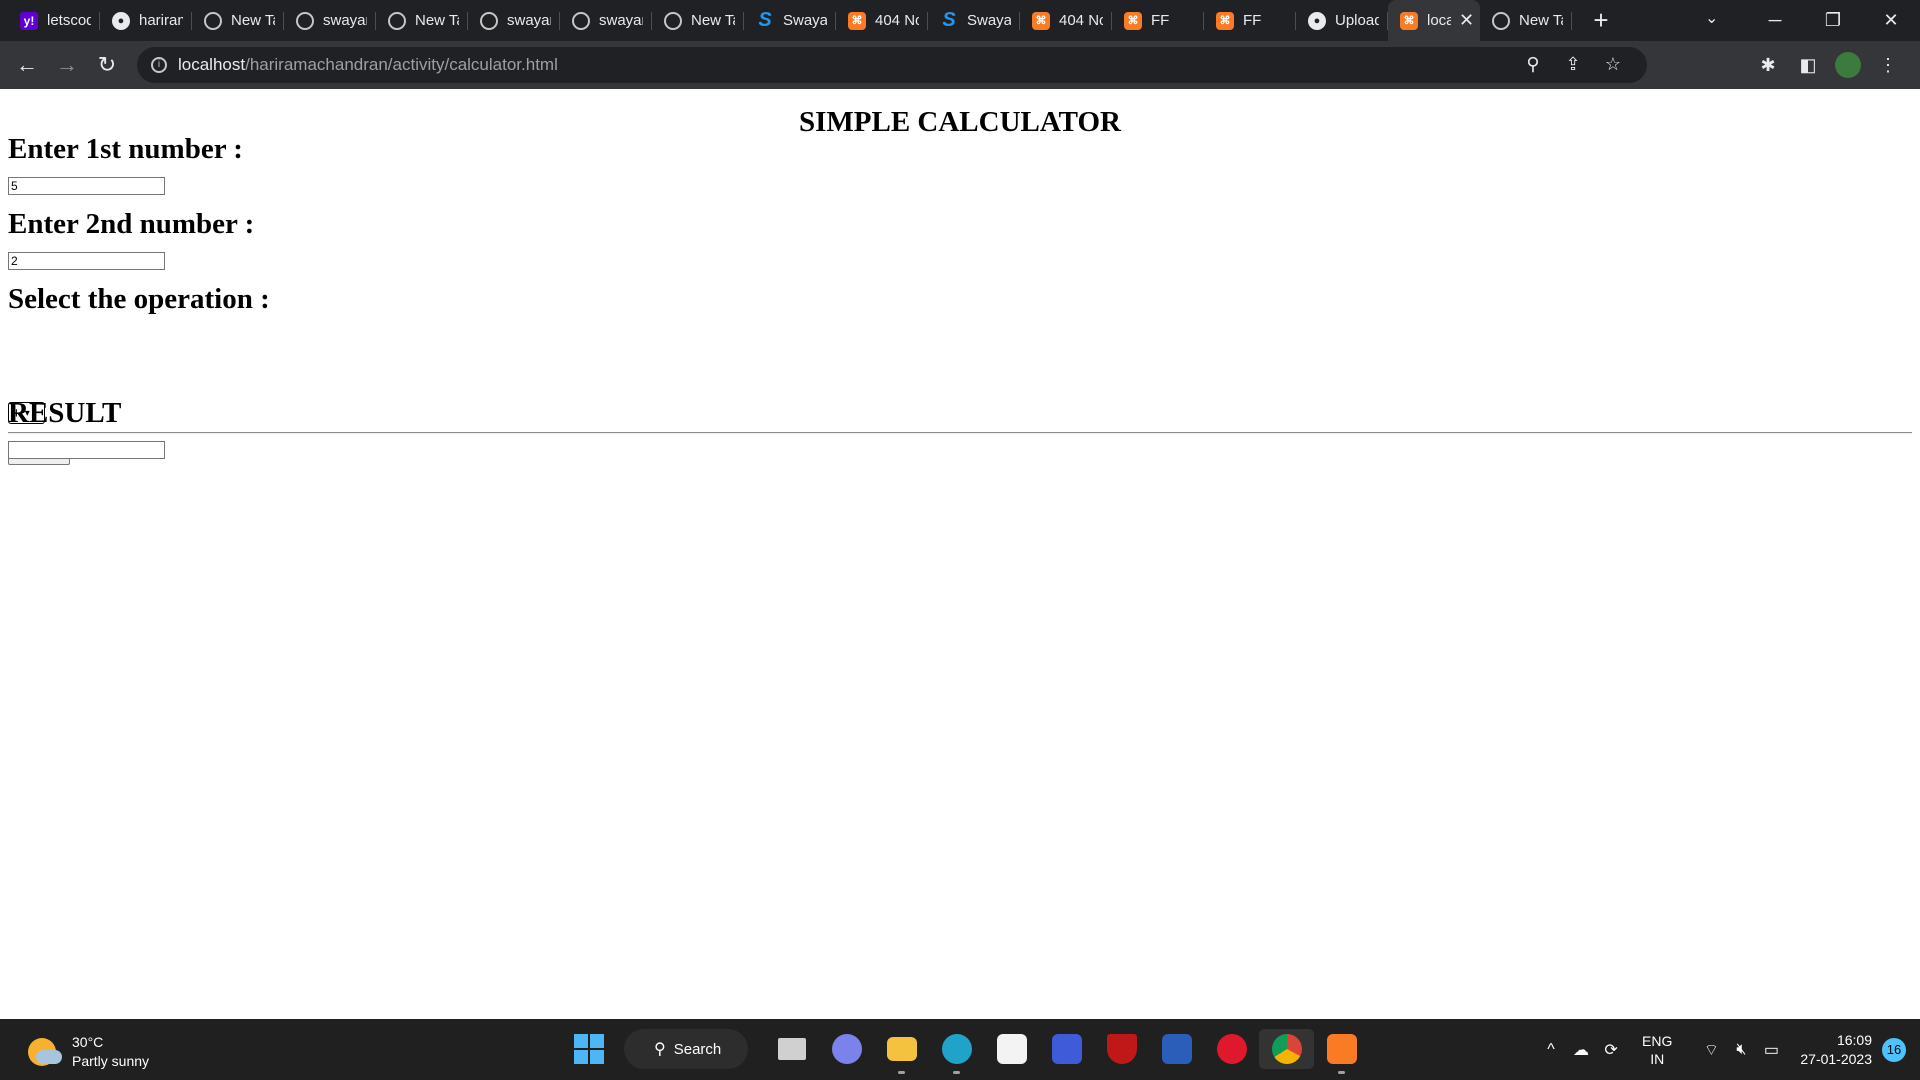 The image size is (1920, 1080). What do you see at coordinates (1771, 1050) in the screenshot?
I see `battery-icon: ▭` at bounding box center [1771, 1050].